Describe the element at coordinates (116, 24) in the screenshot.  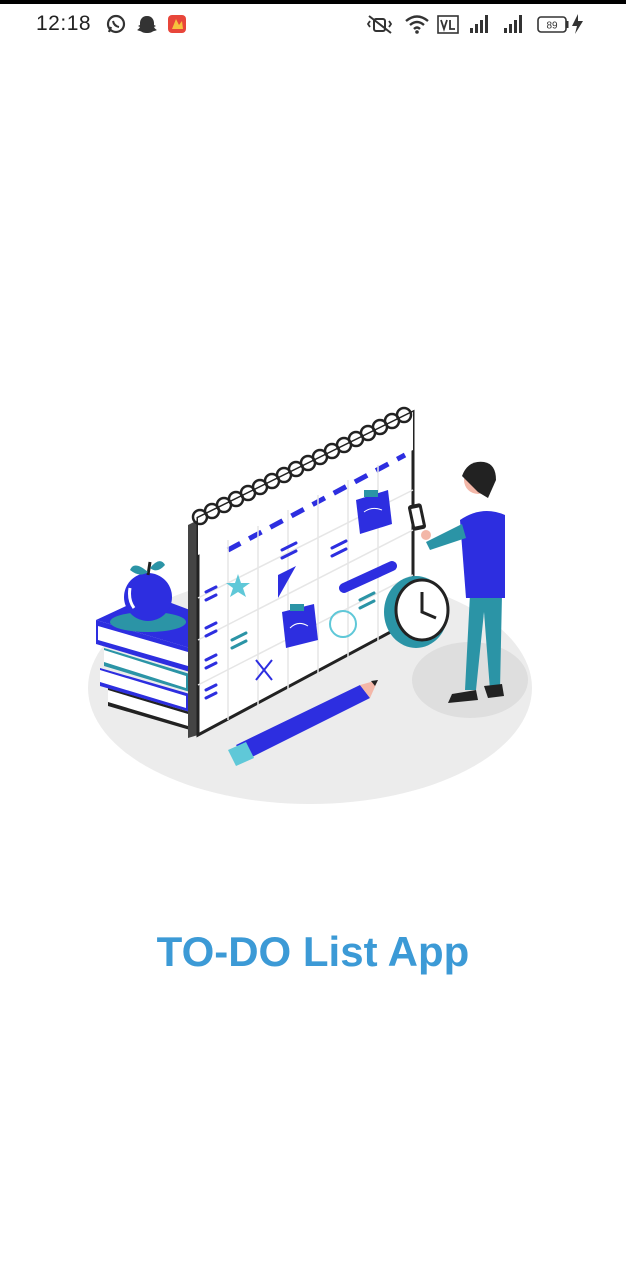
I see `whatsapp-icon` at that location.